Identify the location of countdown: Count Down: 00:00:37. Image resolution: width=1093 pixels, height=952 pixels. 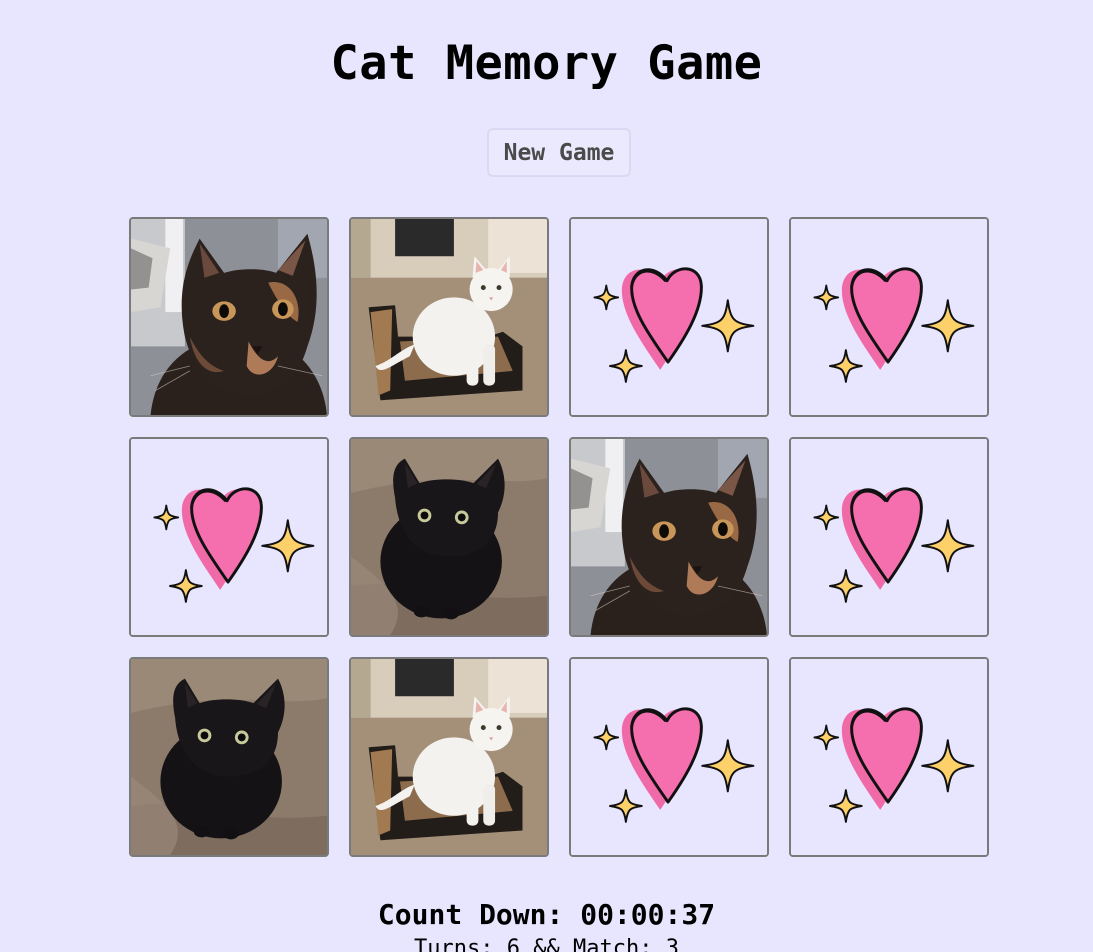
(546, 914).